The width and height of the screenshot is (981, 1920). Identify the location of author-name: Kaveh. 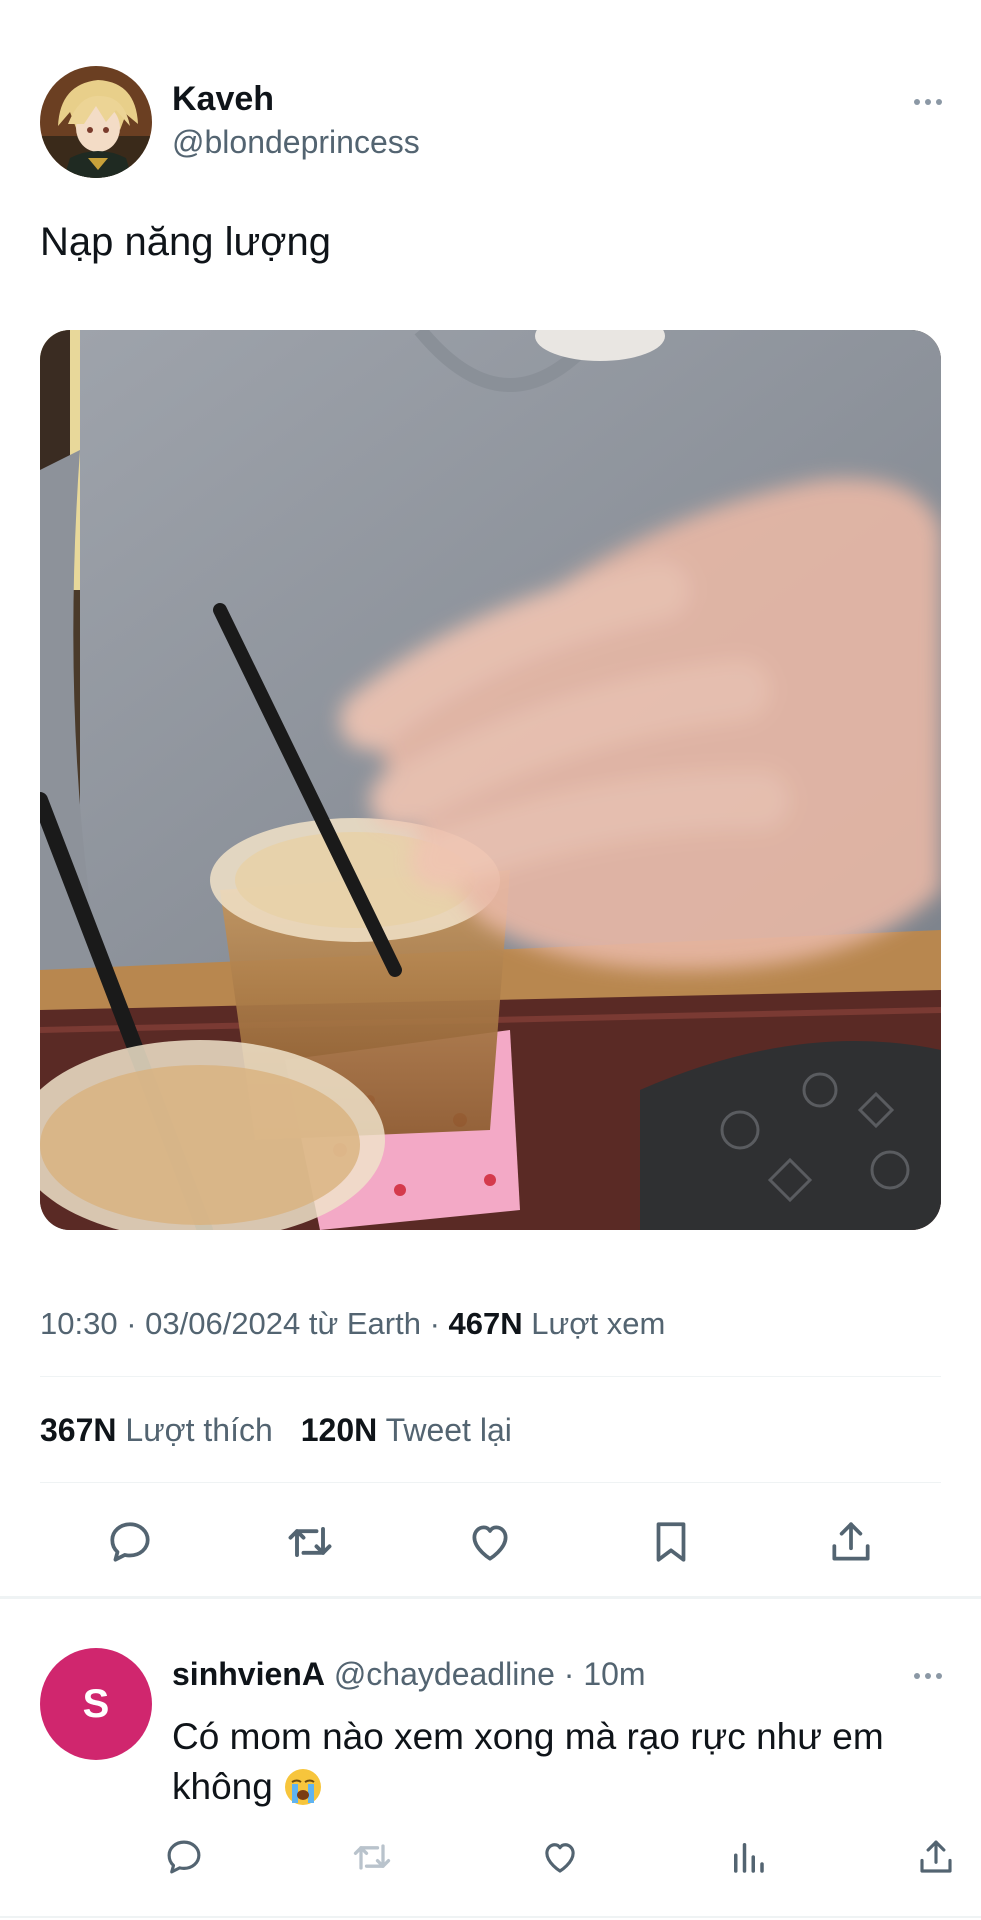
(223, 99).